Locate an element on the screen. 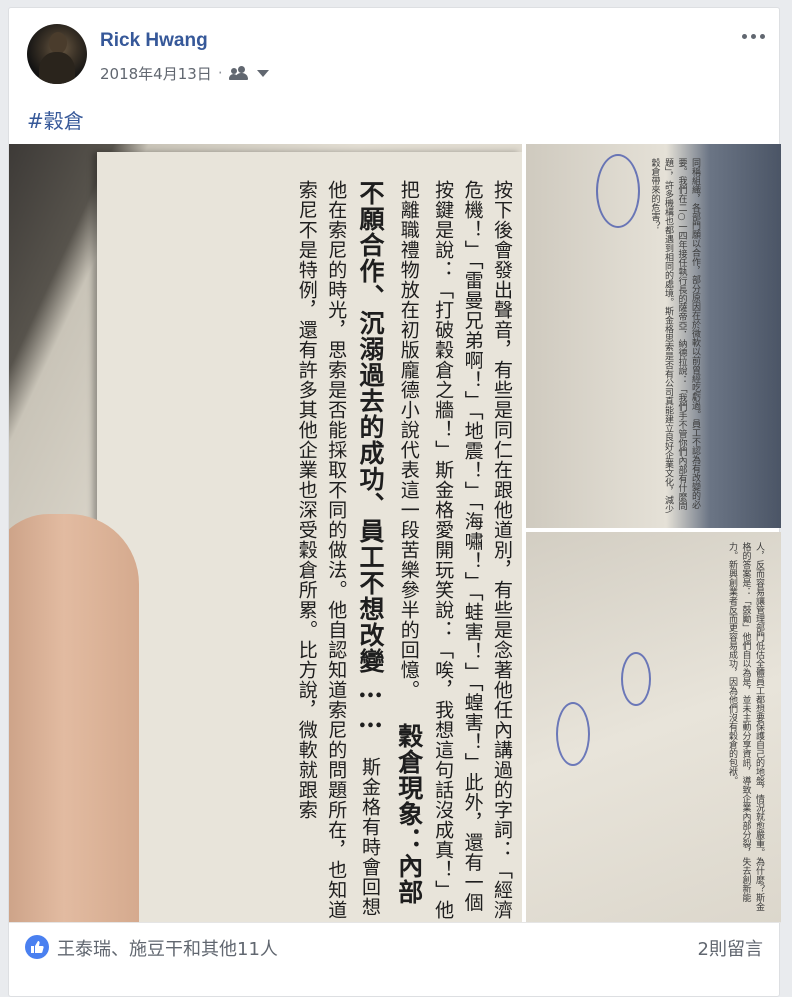 The image size is (792, 997). friends-audience-icon is located at coordinates (238, 73).